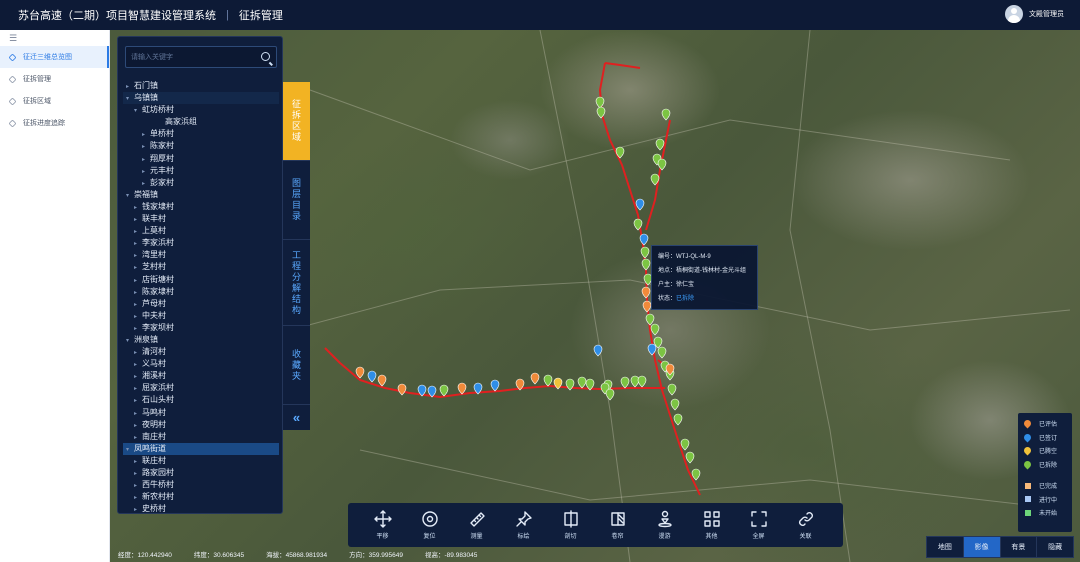  I want to click on tree-node: ▾ 乌镇镇, so click(201, 98).